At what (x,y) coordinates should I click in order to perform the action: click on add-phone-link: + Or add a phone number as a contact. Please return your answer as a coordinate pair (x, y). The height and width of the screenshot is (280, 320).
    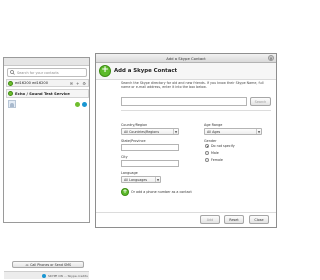
    Looking at the image, I should click on (156, 192).